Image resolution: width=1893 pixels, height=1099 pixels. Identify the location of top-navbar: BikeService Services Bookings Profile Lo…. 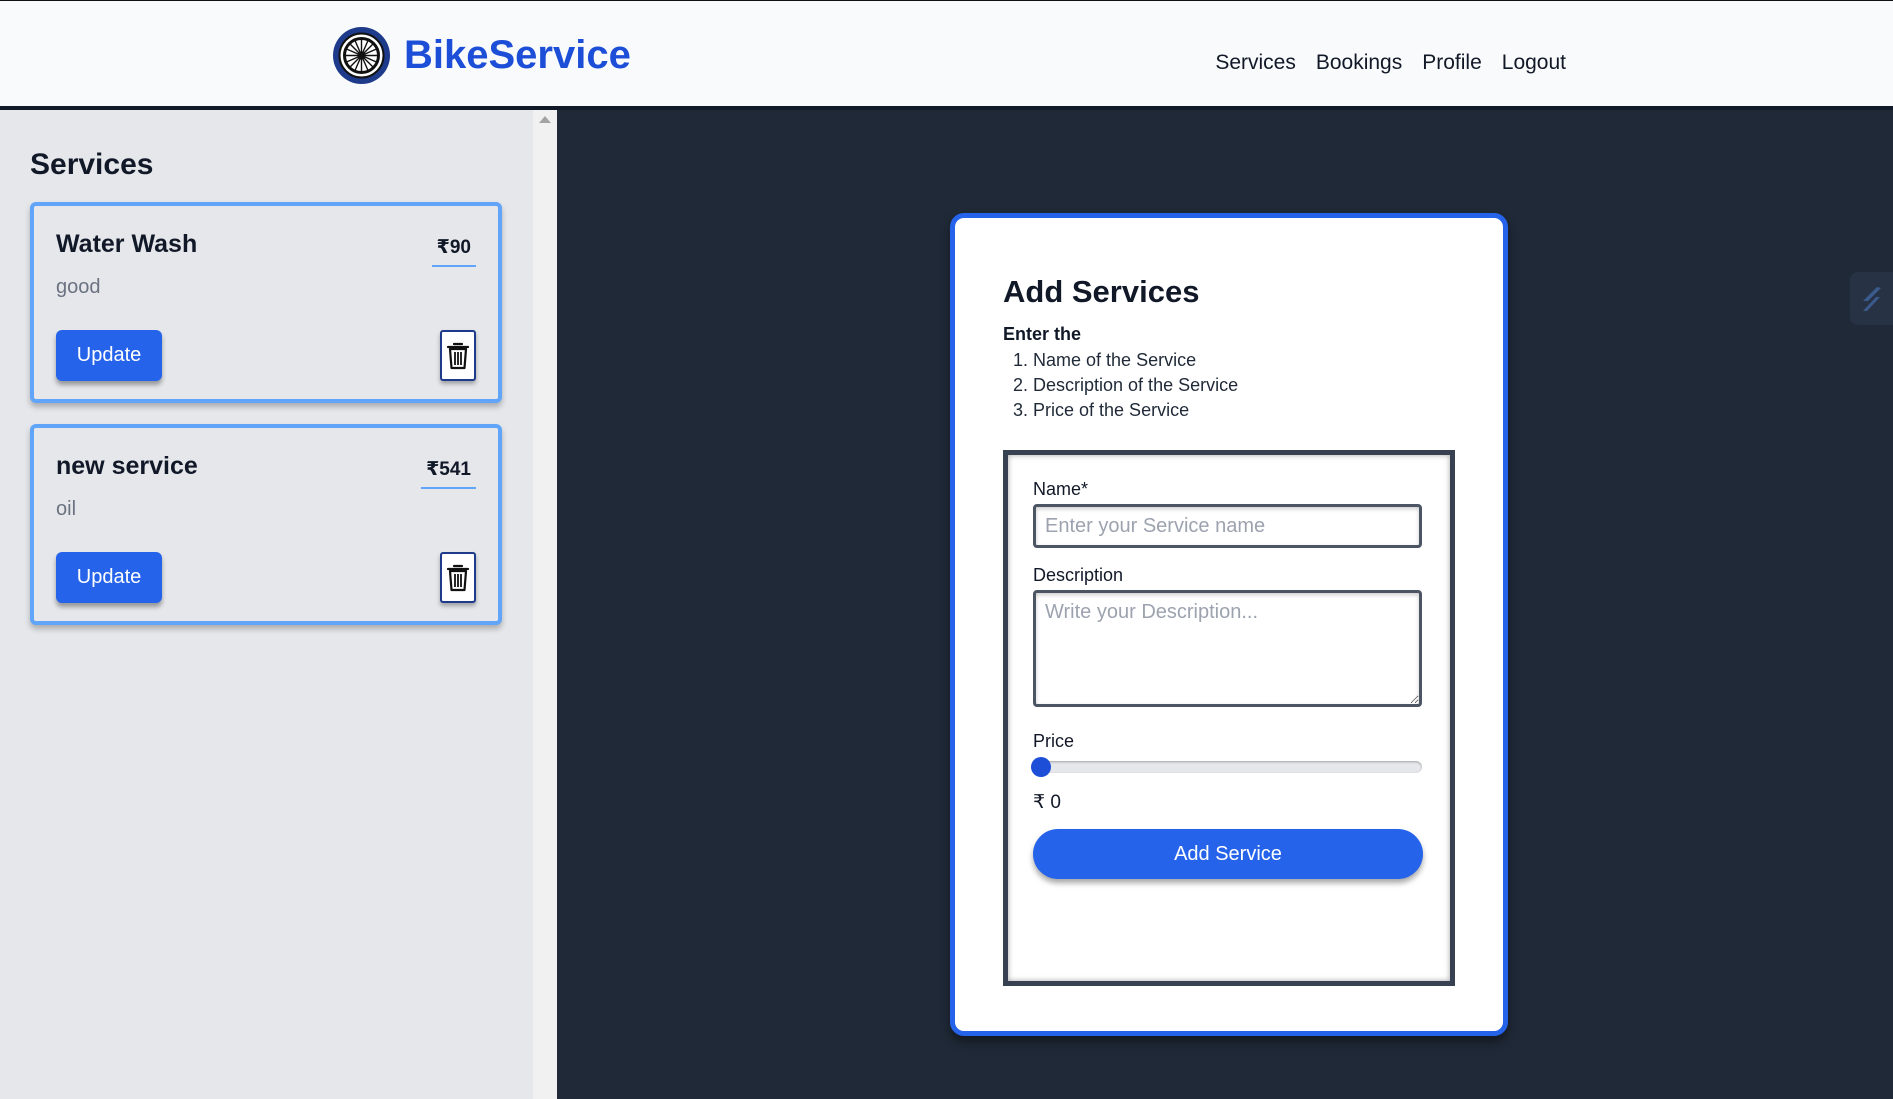
(946, 55).